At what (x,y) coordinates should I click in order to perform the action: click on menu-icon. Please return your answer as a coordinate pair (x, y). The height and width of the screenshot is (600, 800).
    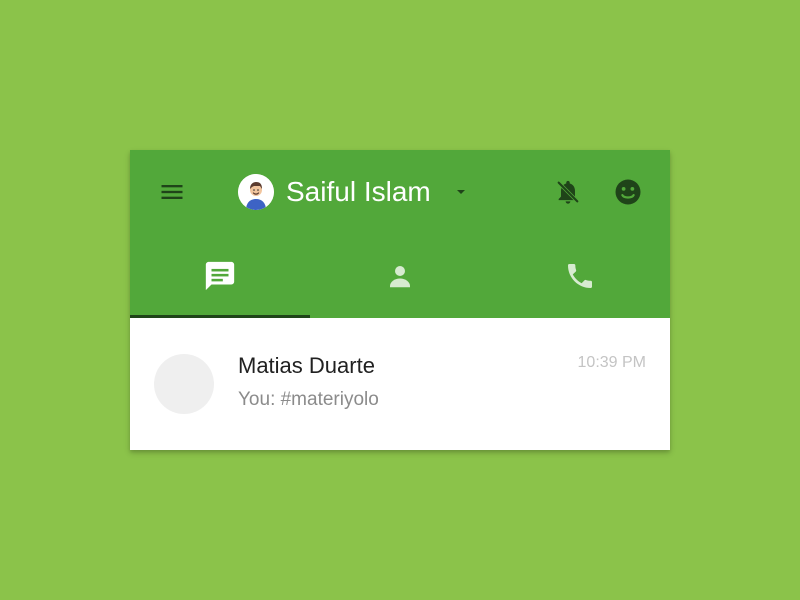
    Looking at the image, I should click on (172, 192).